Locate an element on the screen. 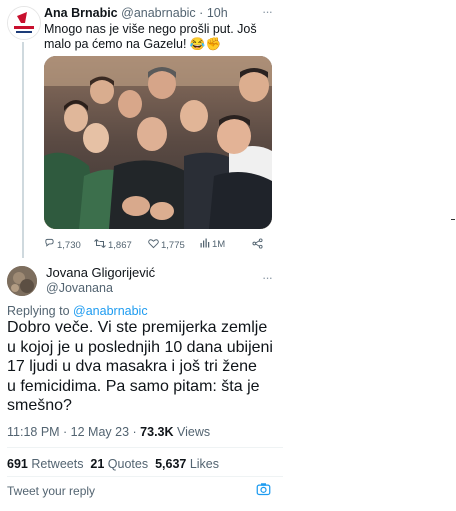  tweet-time: 10h is located at coordinates (217, 13).